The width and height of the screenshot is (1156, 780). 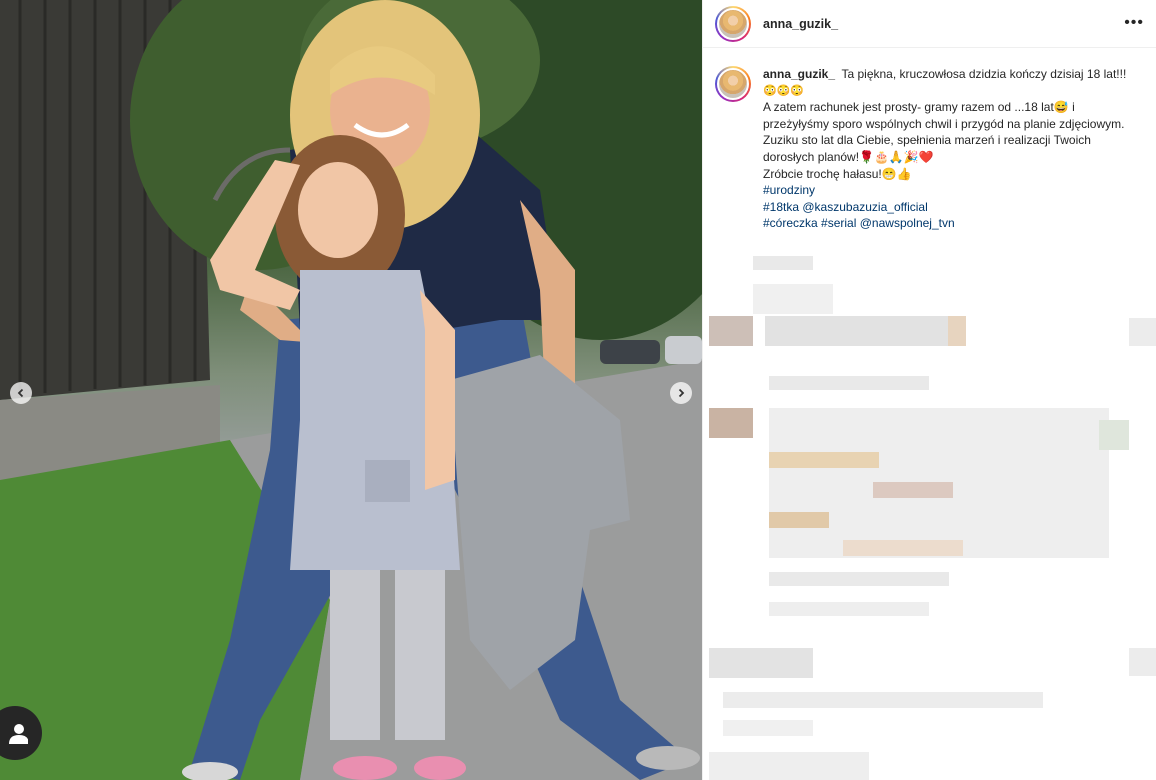 I want to click on chevron-left-icon, so click(x=20, y=393).